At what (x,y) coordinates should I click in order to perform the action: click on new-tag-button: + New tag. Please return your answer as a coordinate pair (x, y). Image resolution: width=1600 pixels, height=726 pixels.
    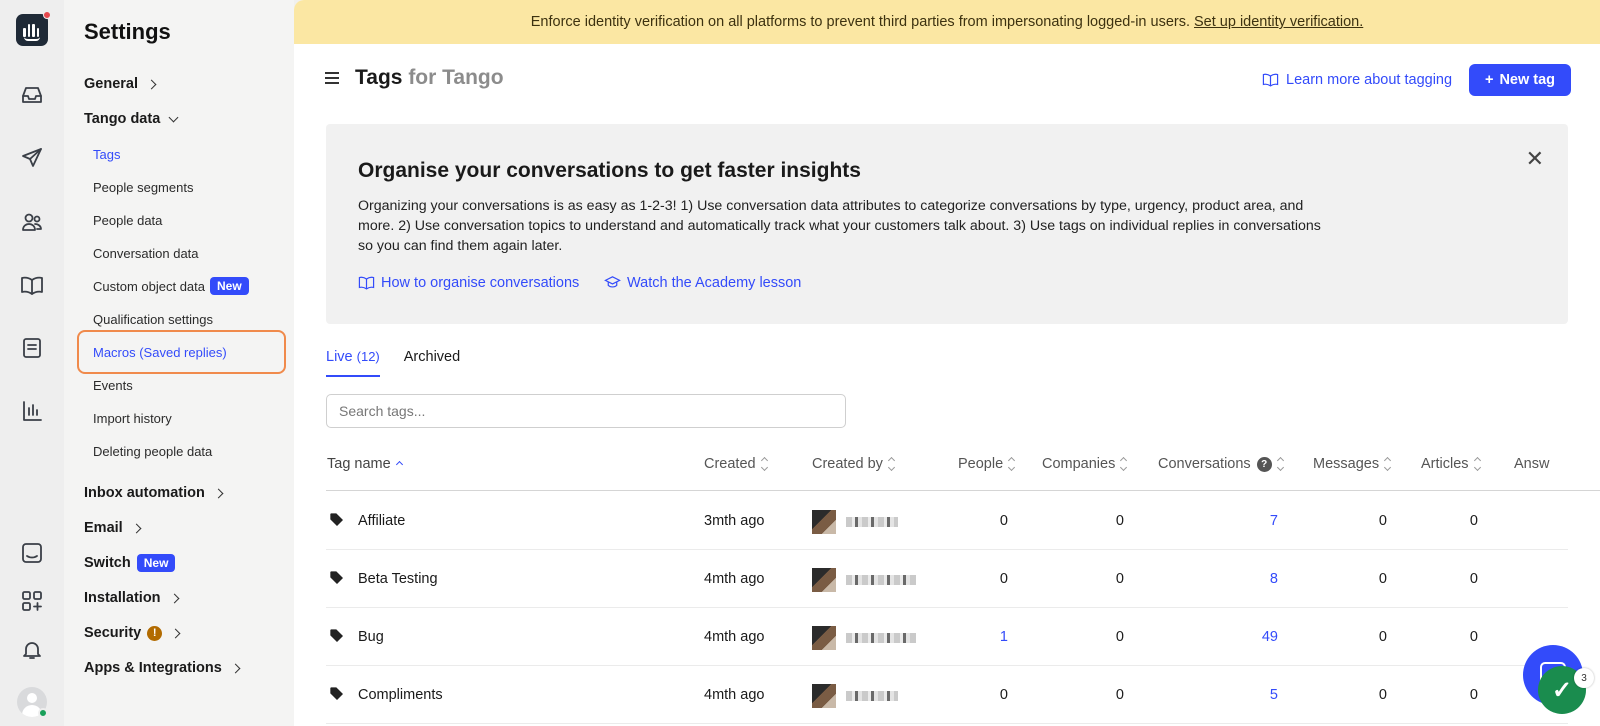
    Looking at the image, I should click on (1520, 80).